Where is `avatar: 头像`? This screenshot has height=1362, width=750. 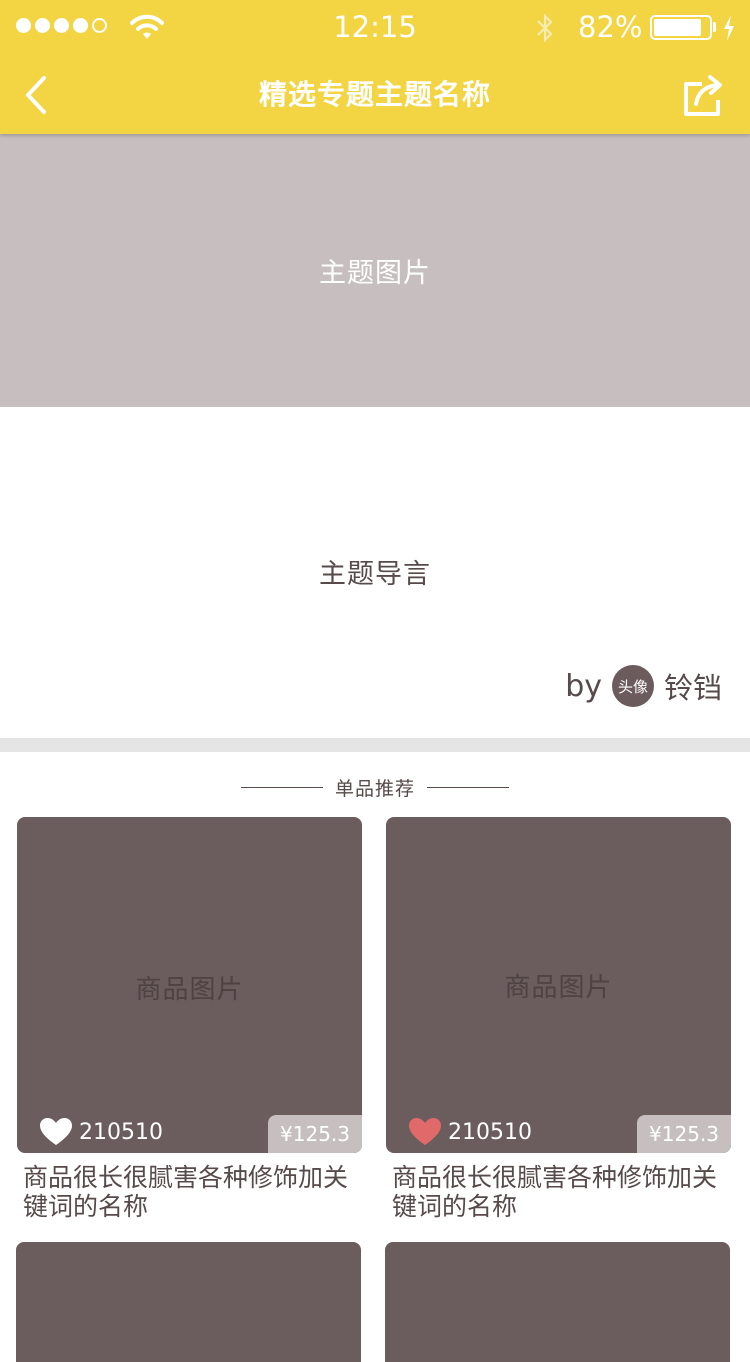
avatar: 头像 is located at coordinates (632, 686).